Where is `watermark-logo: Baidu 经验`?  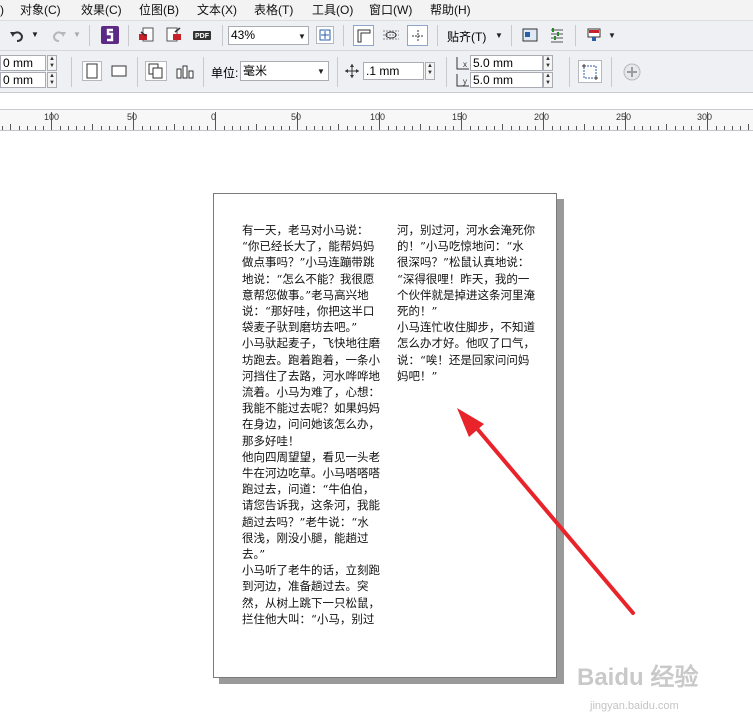 watermark-logo: Baidu 经验 is located at coordinates (638, 677).